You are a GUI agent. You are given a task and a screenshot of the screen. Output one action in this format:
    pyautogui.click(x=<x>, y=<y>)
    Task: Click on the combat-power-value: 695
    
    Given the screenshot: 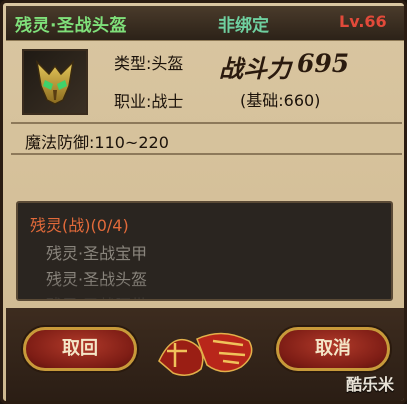 What is the action you would take?
    pyautogui.click(x=323, y=63)
    